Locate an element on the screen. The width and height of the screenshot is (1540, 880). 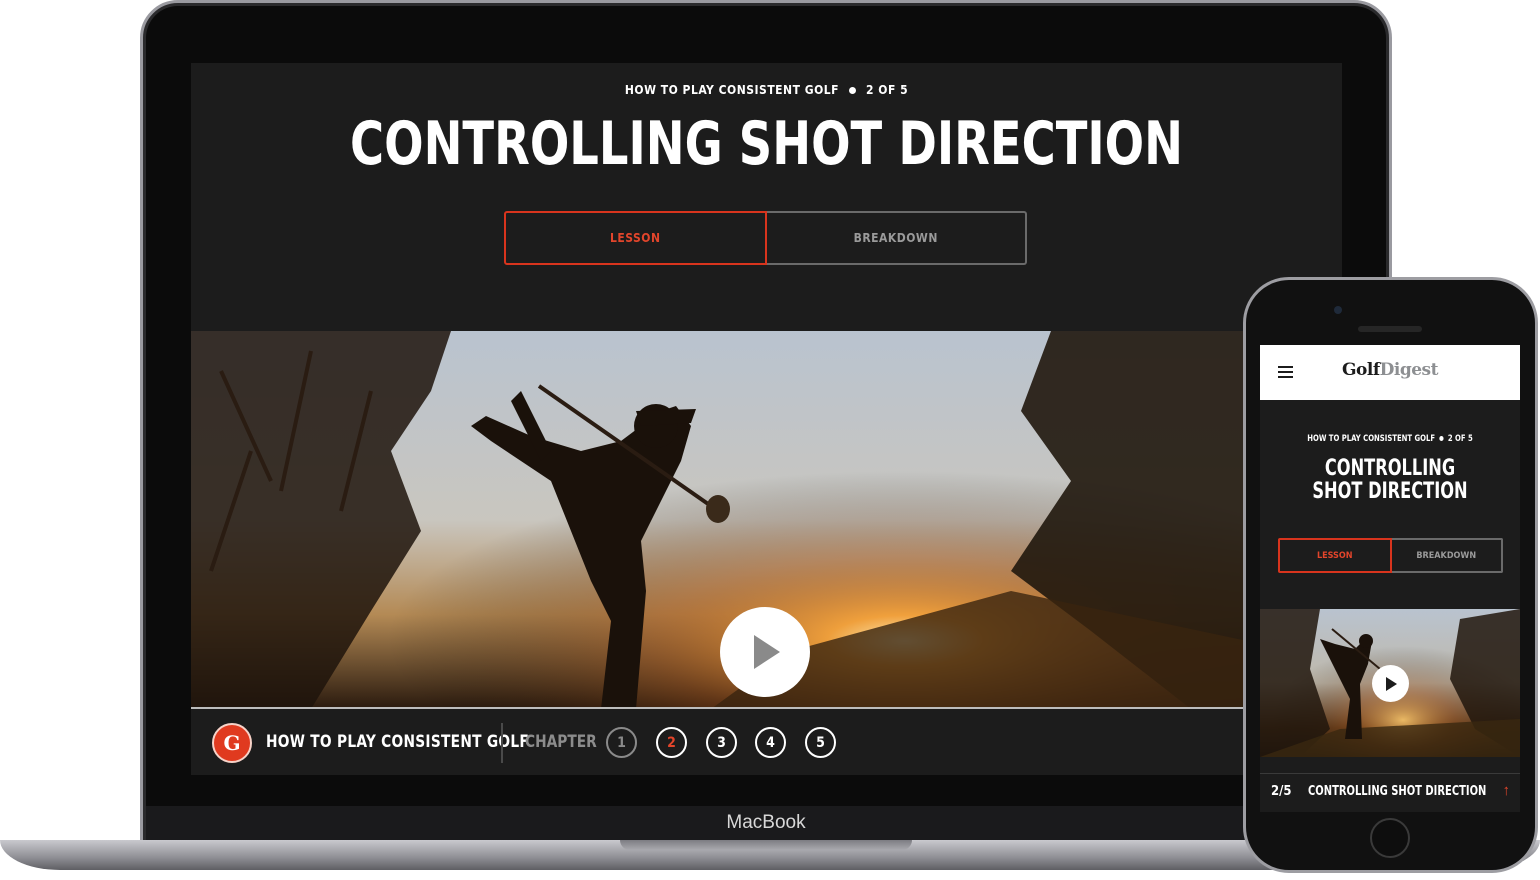
mobile-play-button is located at coordinates (1390, 683).